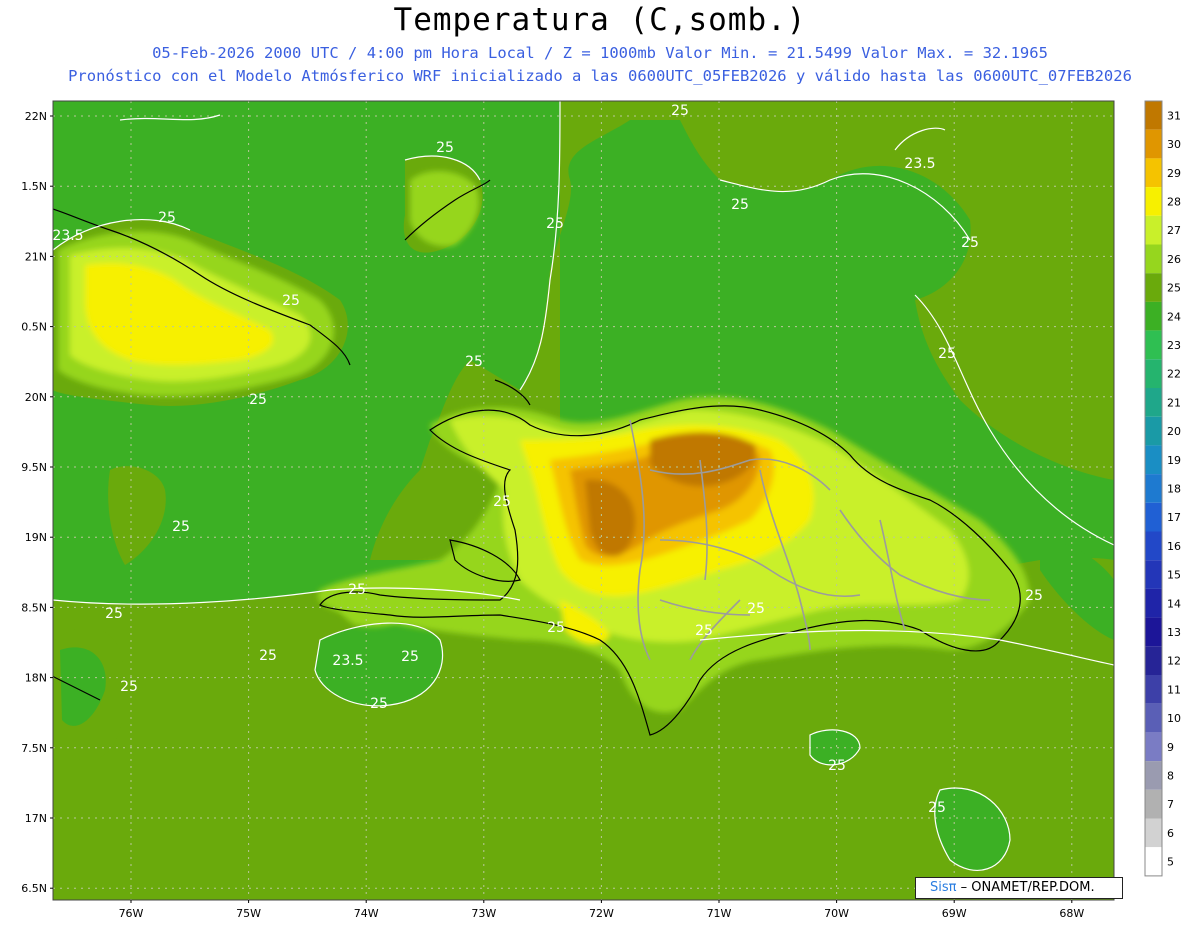  Describe the element at coordinates (36, 397) in the screenshot. I see `latitude-label: 20N` at that location.